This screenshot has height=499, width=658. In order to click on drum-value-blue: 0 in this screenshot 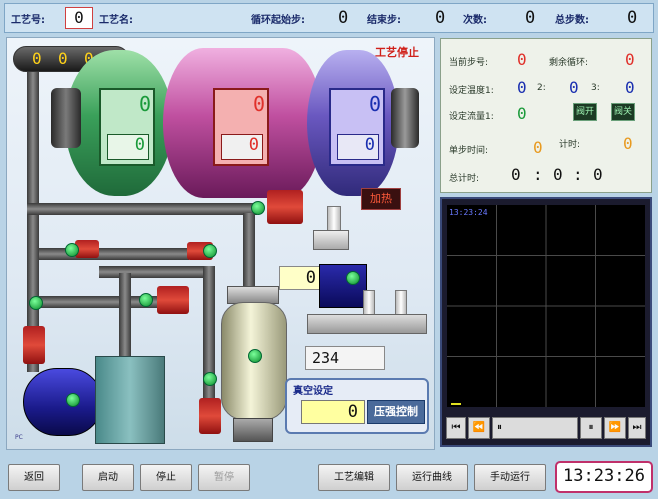, I will do `click(374, 104)`.